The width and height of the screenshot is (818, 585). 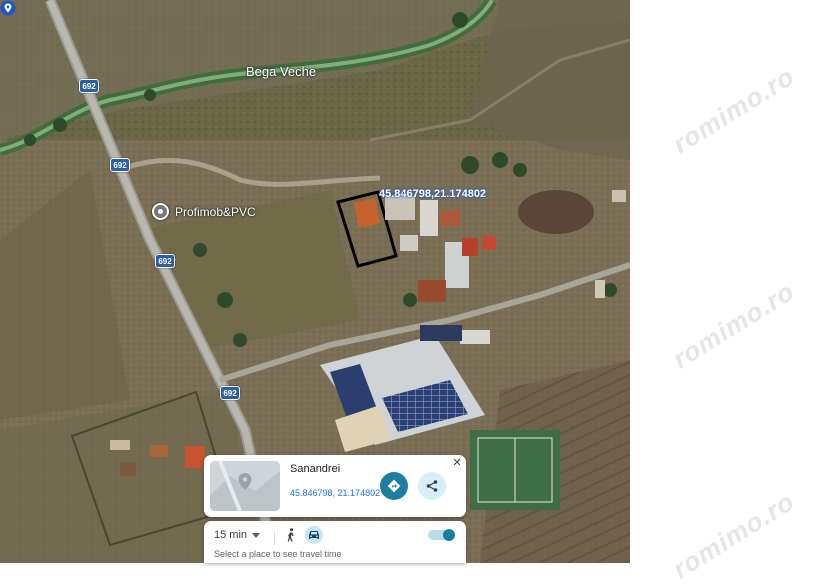 I want to click on share-icon, so click(x=432, y=486).